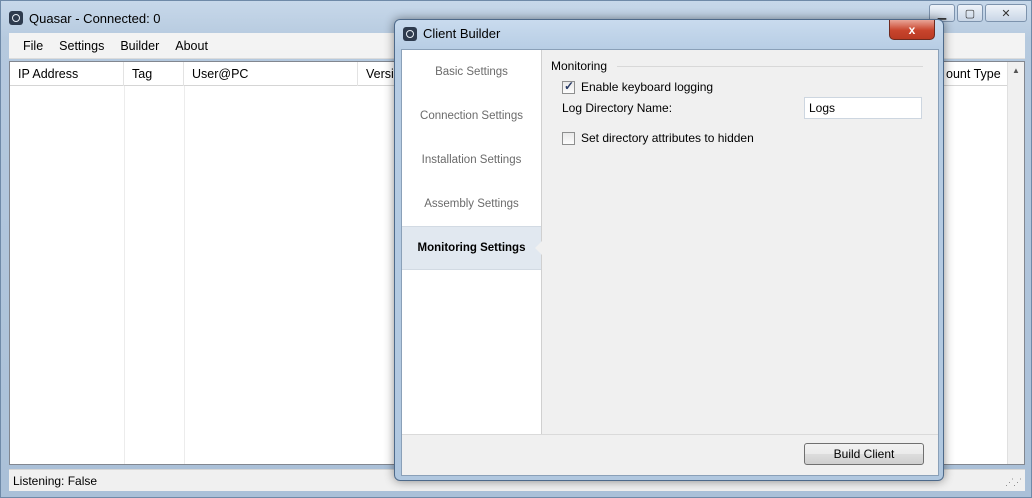 This screenshot has width=1032, height=498. I want to click on listening-status: Listening: False, so click(55, 480).